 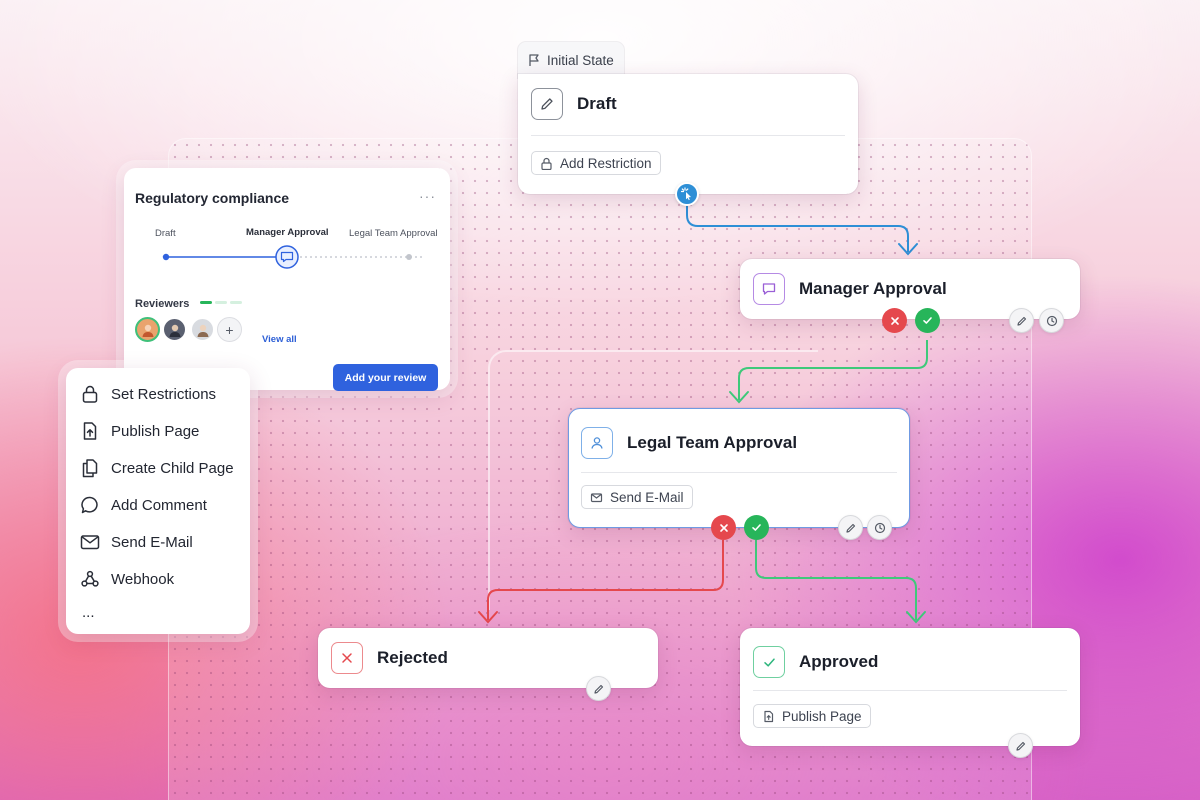 I want to click on publish-page-chip: Publish Page, so click(x=812, y=716).